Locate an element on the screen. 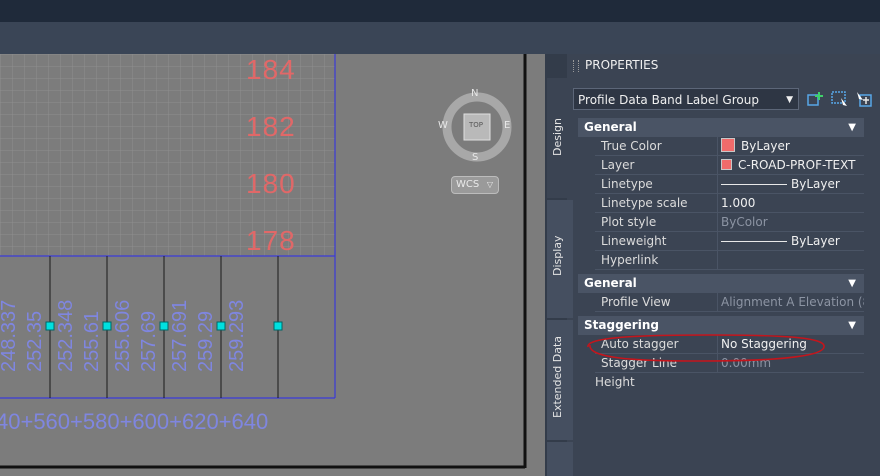  compass-west: W is located at coordinates (443, 125).